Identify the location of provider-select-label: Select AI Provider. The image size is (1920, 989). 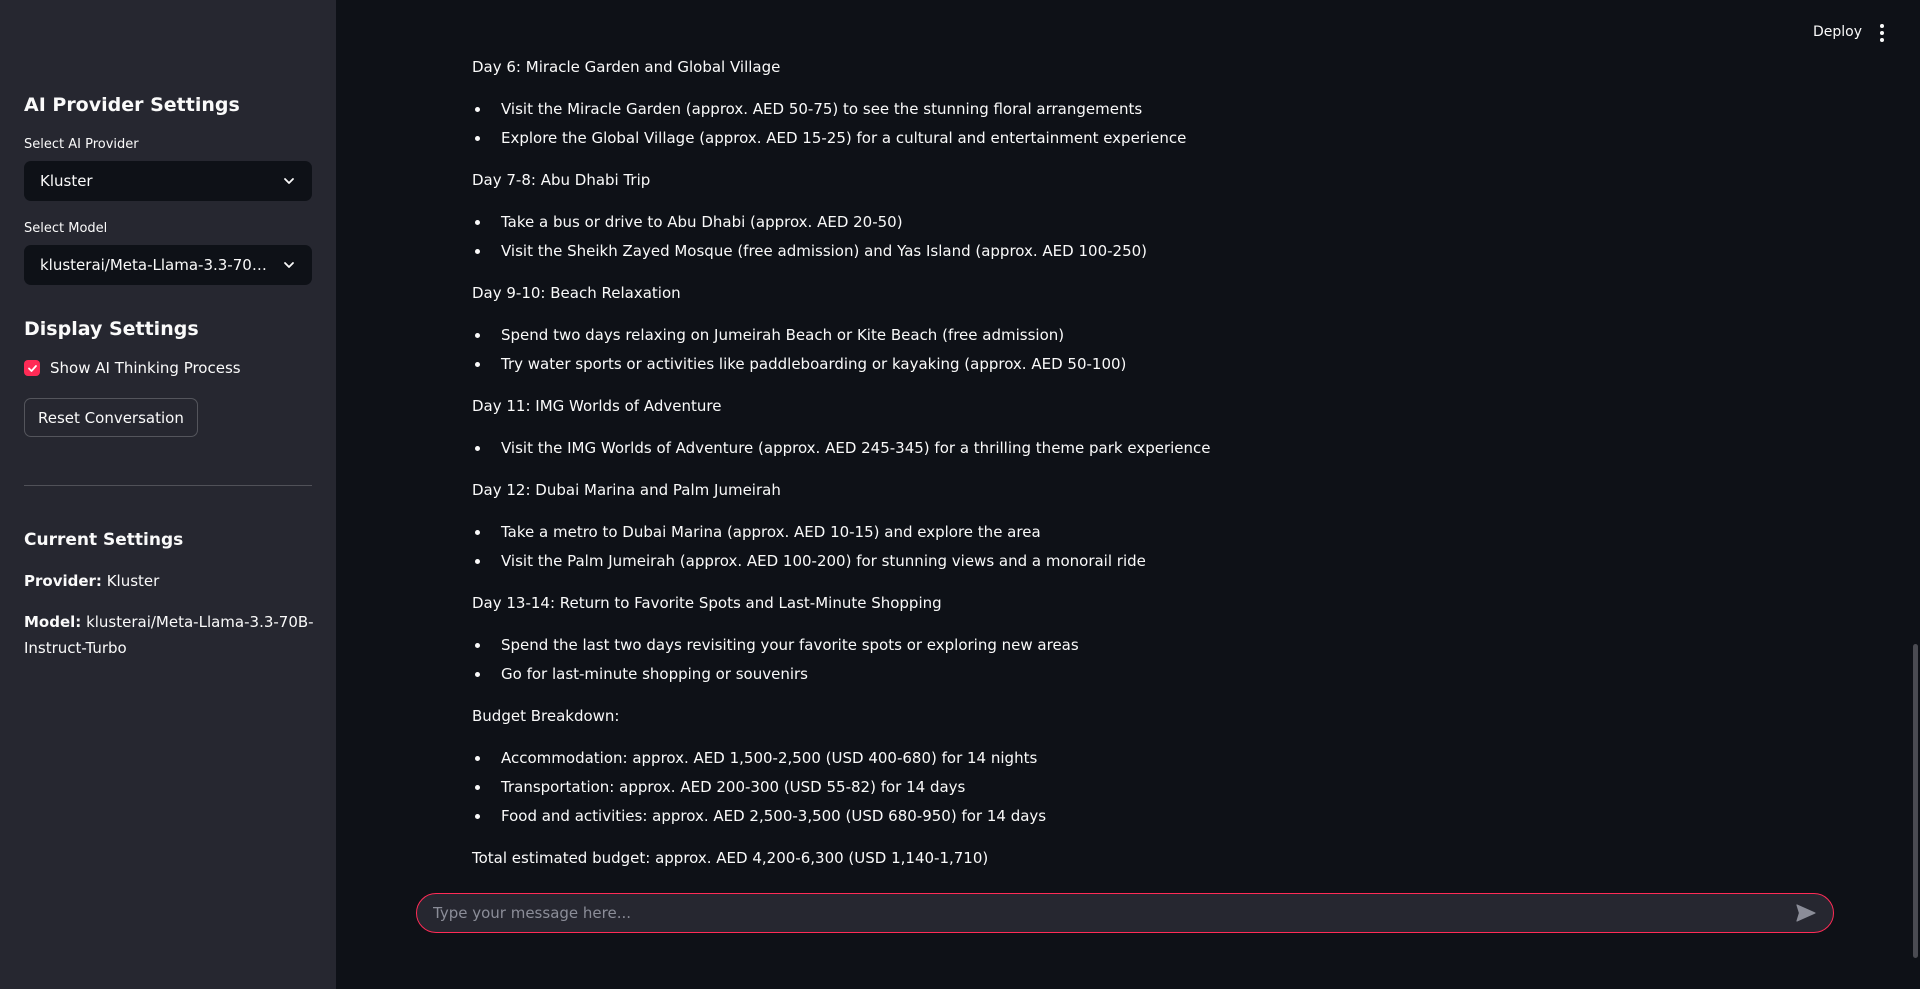
(81, 144).